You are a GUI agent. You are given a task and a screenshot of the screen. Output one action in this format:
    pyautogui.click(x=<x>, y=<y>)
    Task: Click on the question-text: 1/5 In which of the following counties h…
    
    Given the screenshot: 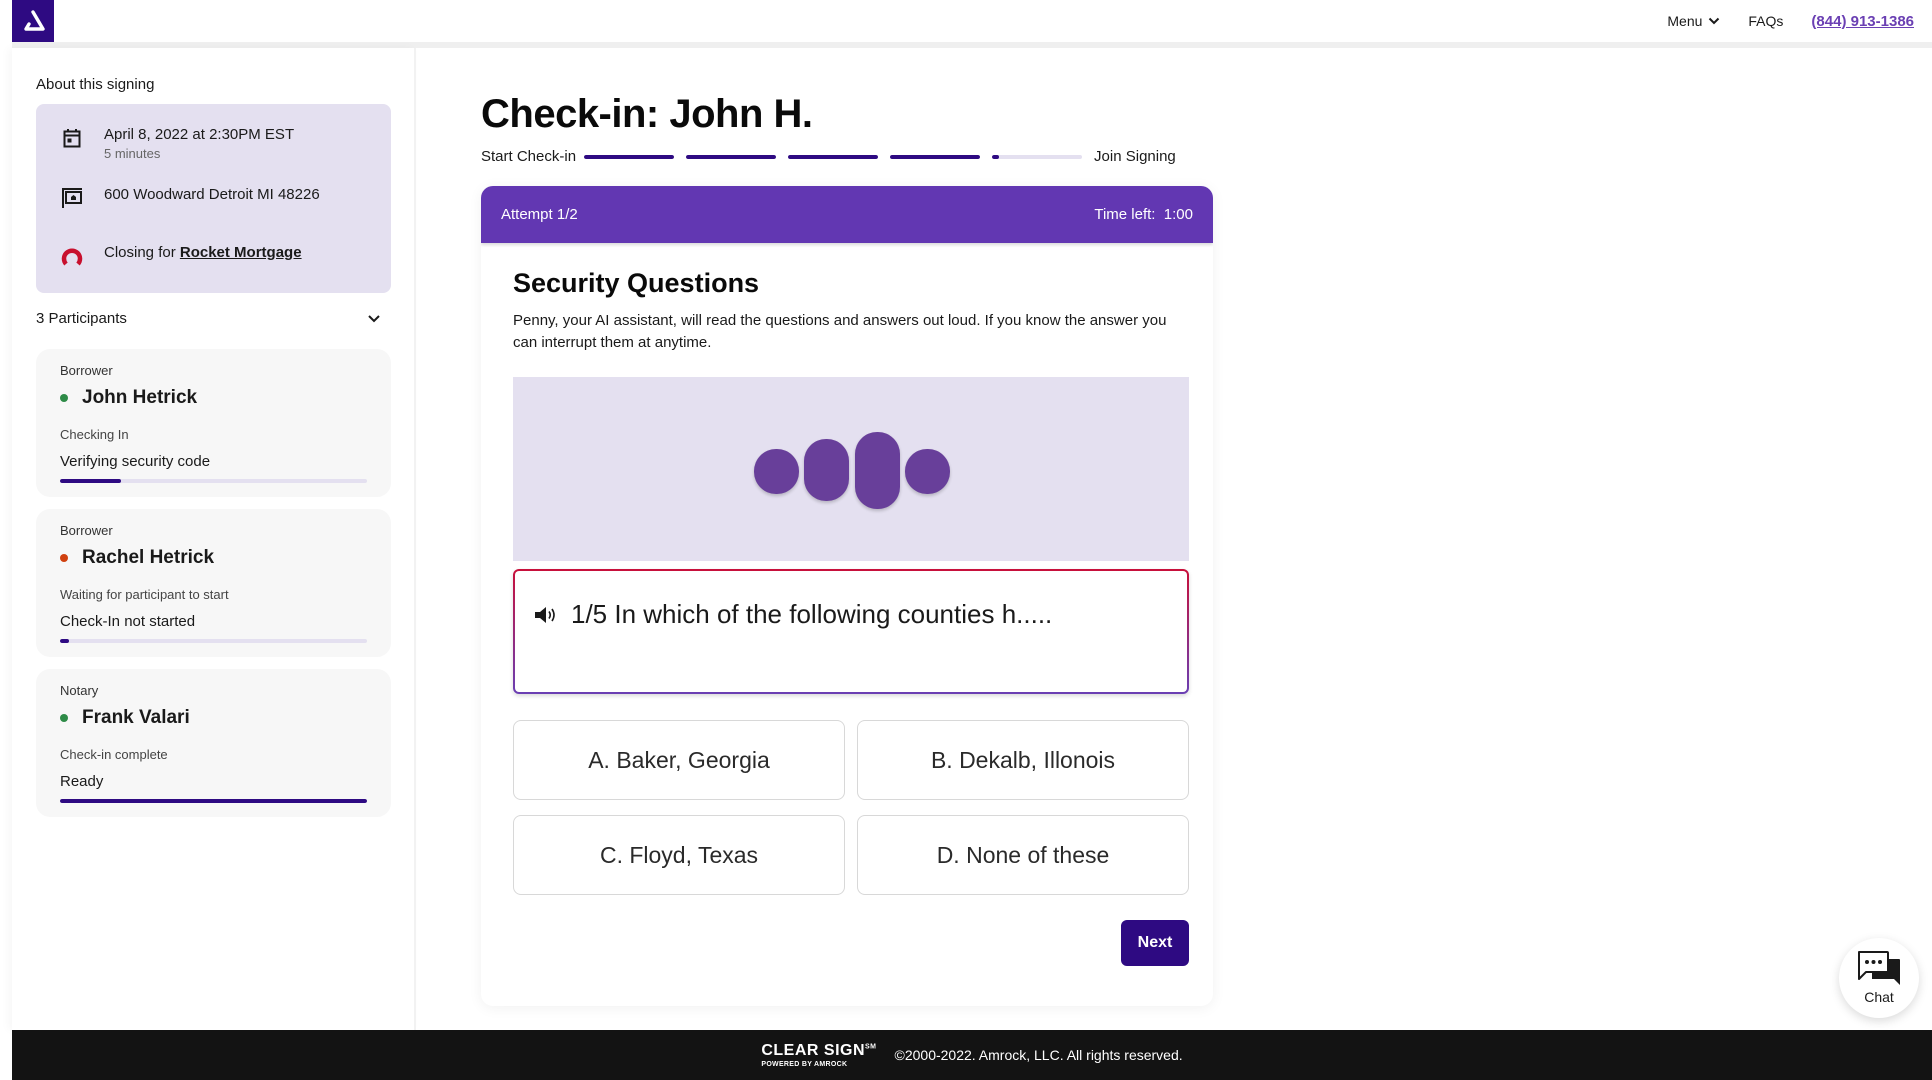 What is the action you would take?
    pyautogui.click(x=812, y=614)
    